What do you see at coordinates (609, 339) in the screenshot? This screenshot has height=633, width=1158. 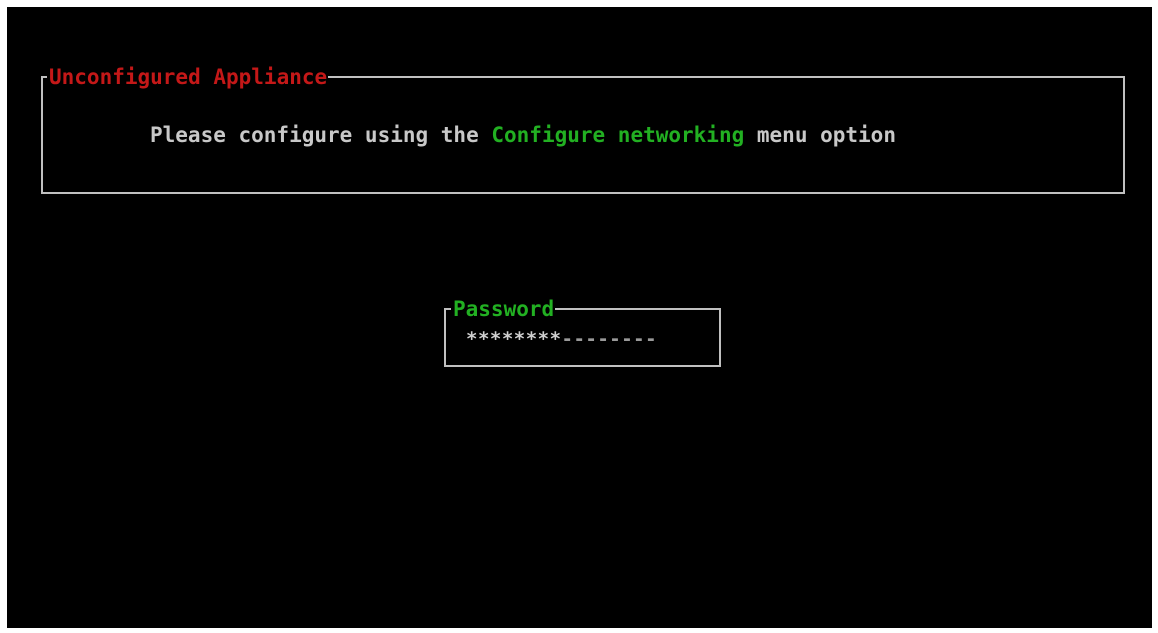 I see `password-remaining-placeholder: --------` at bounding box center [609, 339].